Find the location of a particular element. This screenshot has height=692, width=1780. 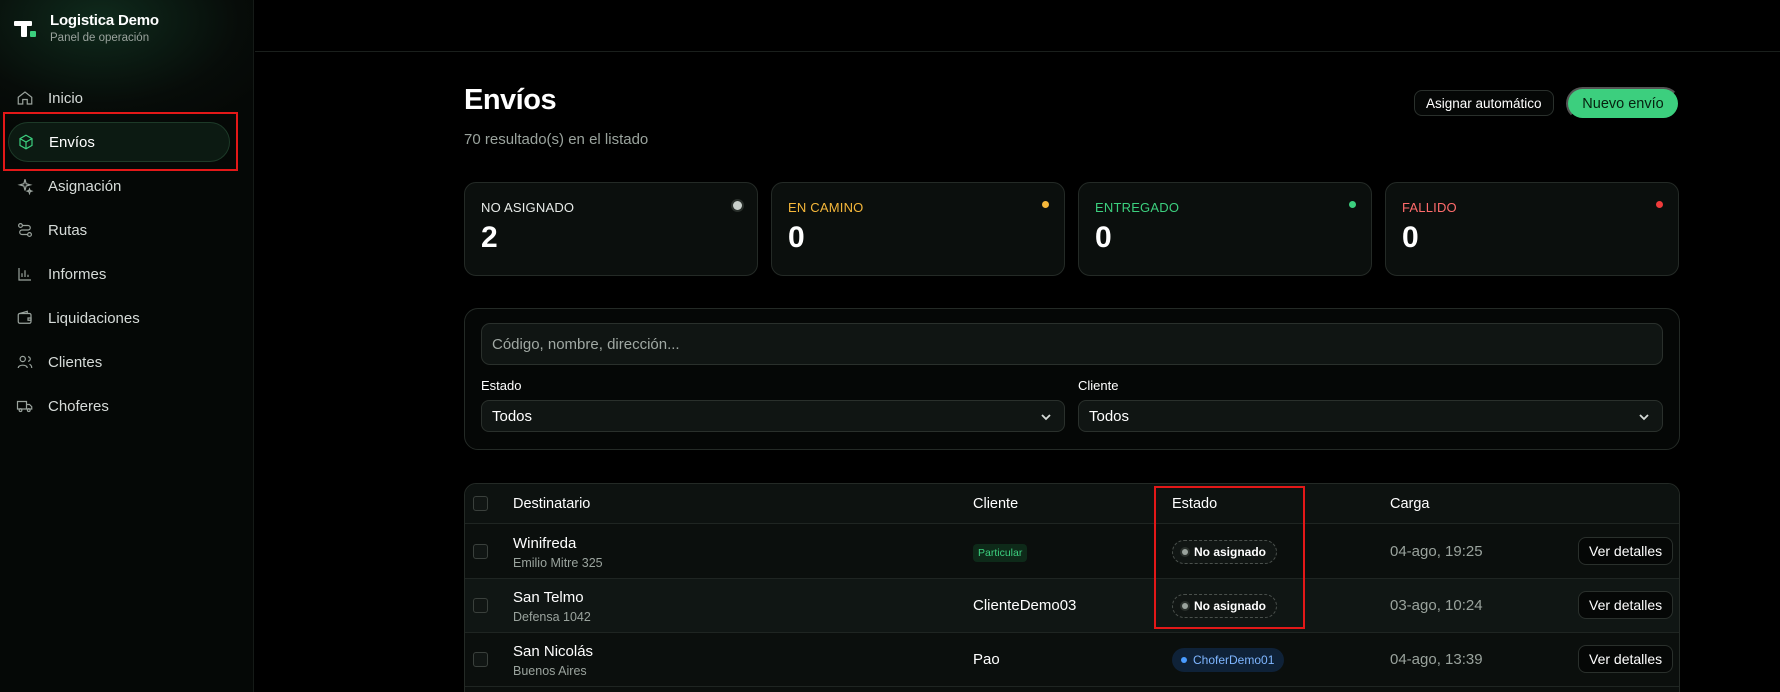

recipient-name: San Nicolás is located at coordinates (553, 651).